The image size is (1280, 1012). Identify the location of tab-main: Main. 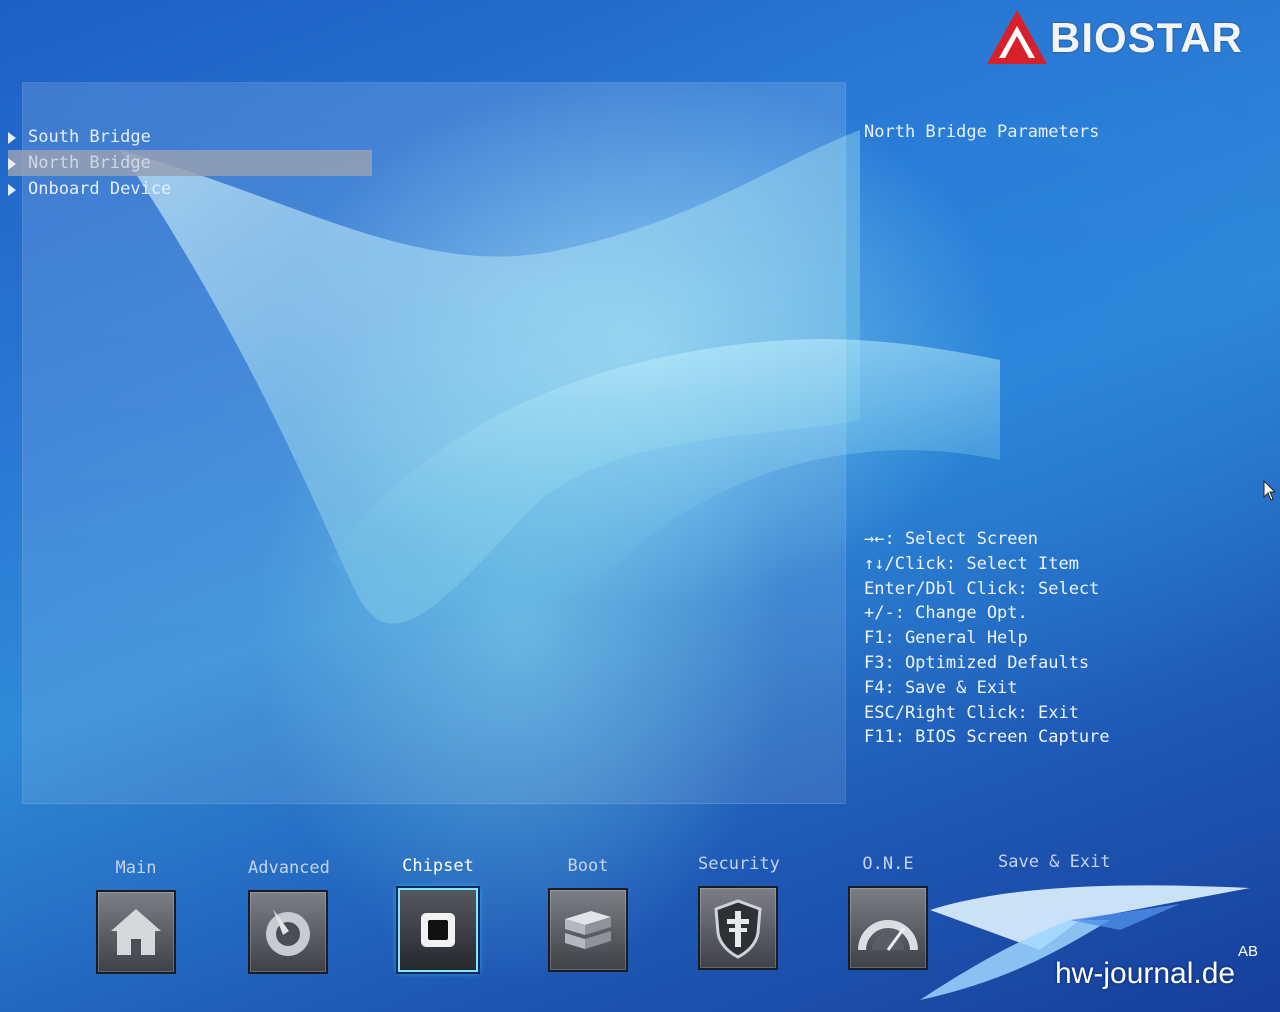
(136, 915).